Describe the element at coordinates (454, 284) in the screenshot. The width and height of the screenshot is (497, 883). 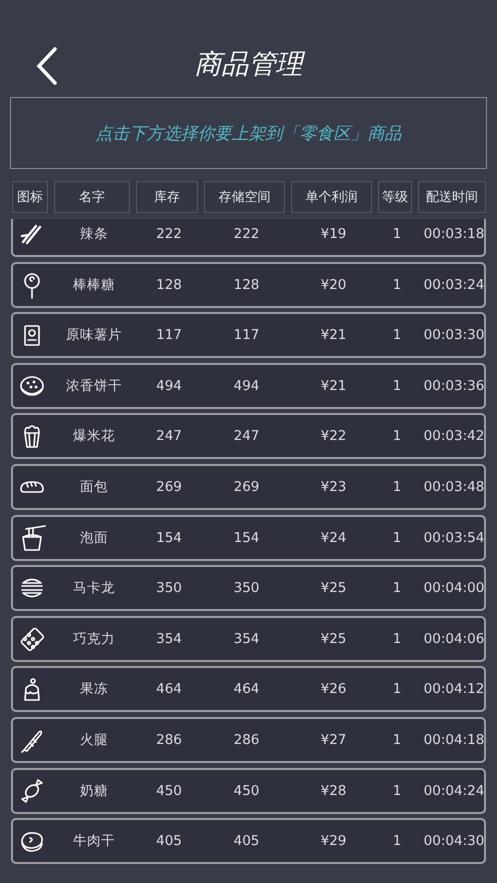
I see `delivery-time-cell-text: 00:03:24` at that location.